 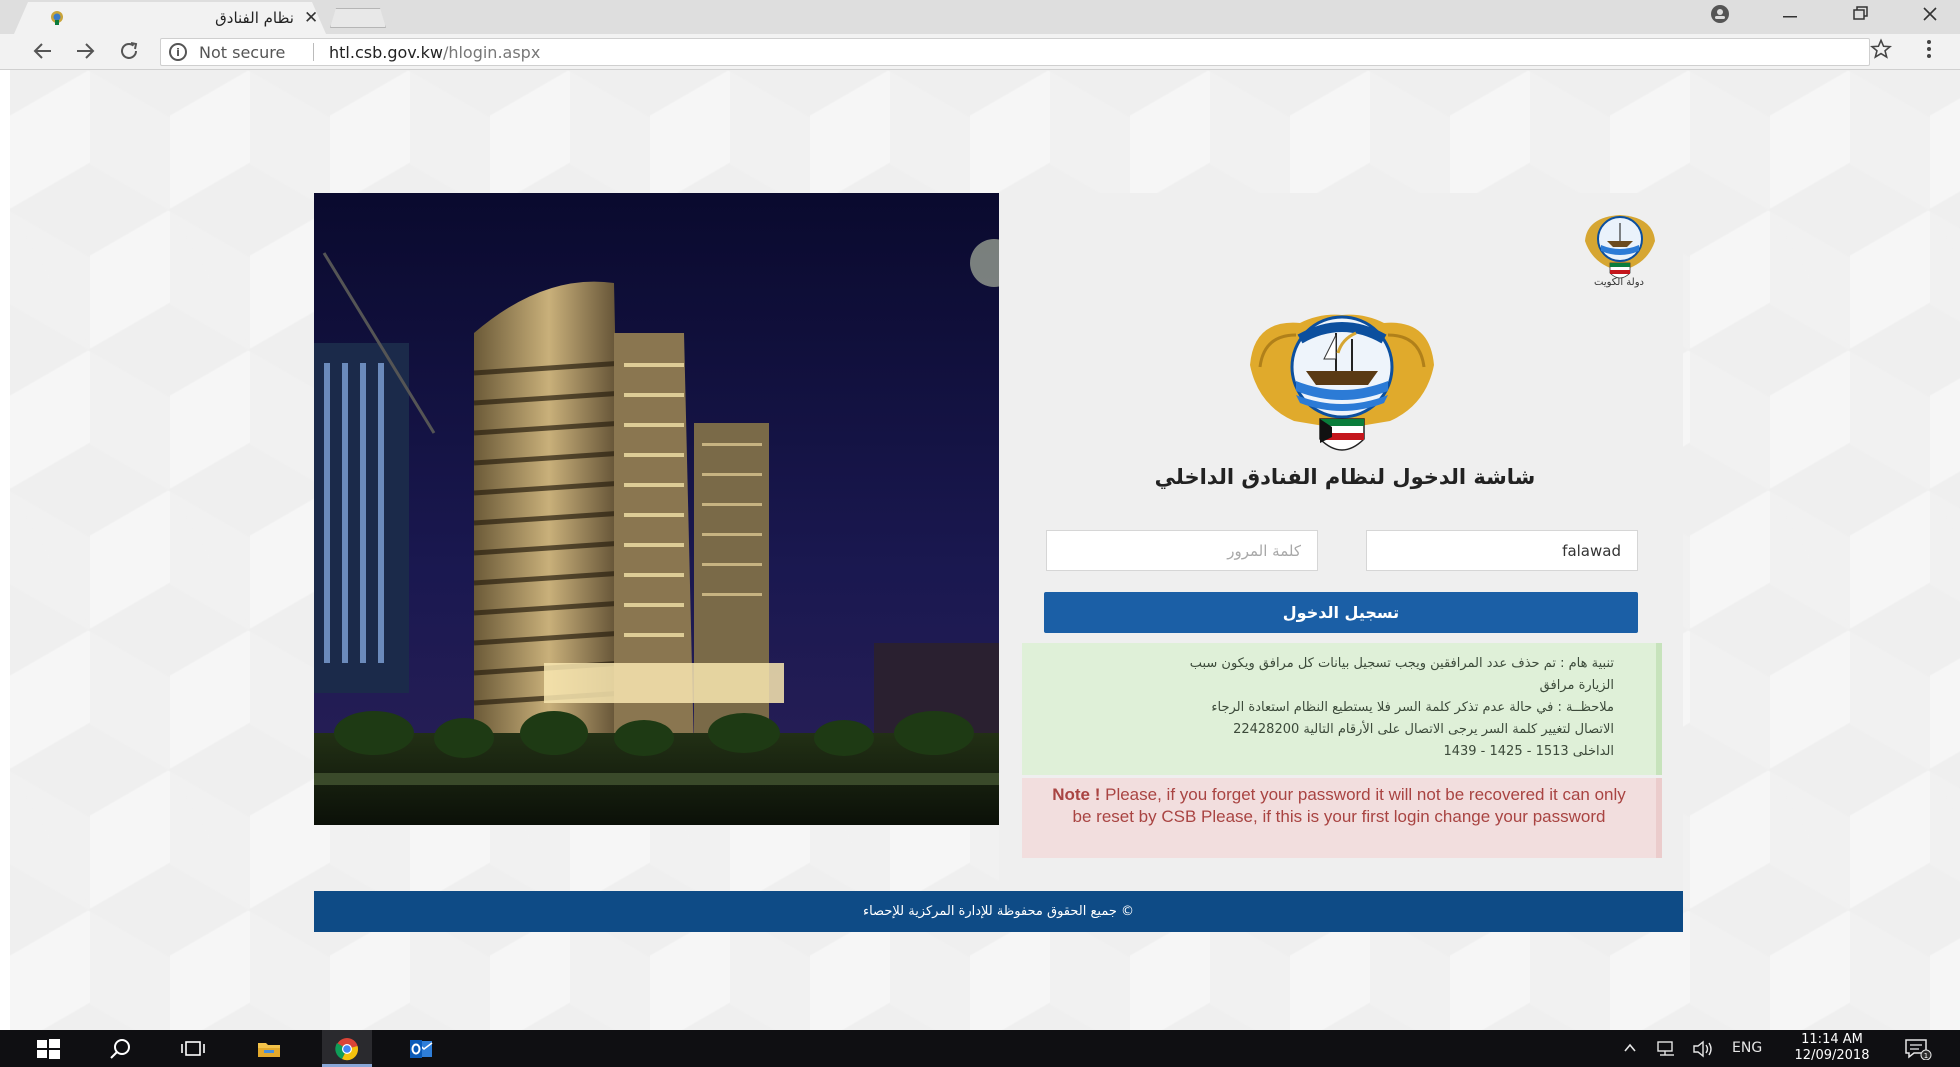 What do you see at coordinates (1929, 52) in the screenshot?
I see `browser-menu-icon` at bounding box center [1929, 52].